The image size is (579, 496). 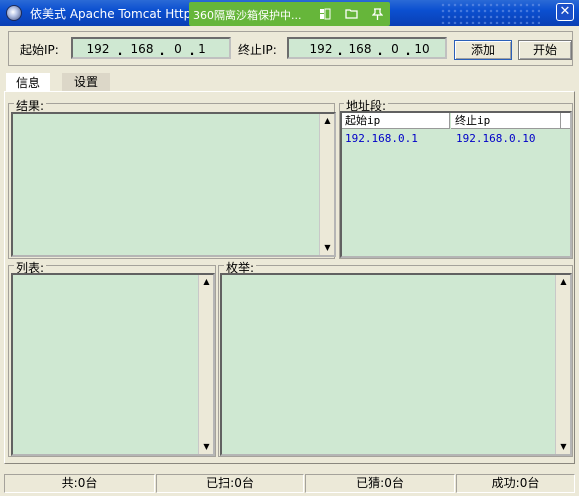 I want to click on range-header-end: 终止ip, so click(x=506, y=121).